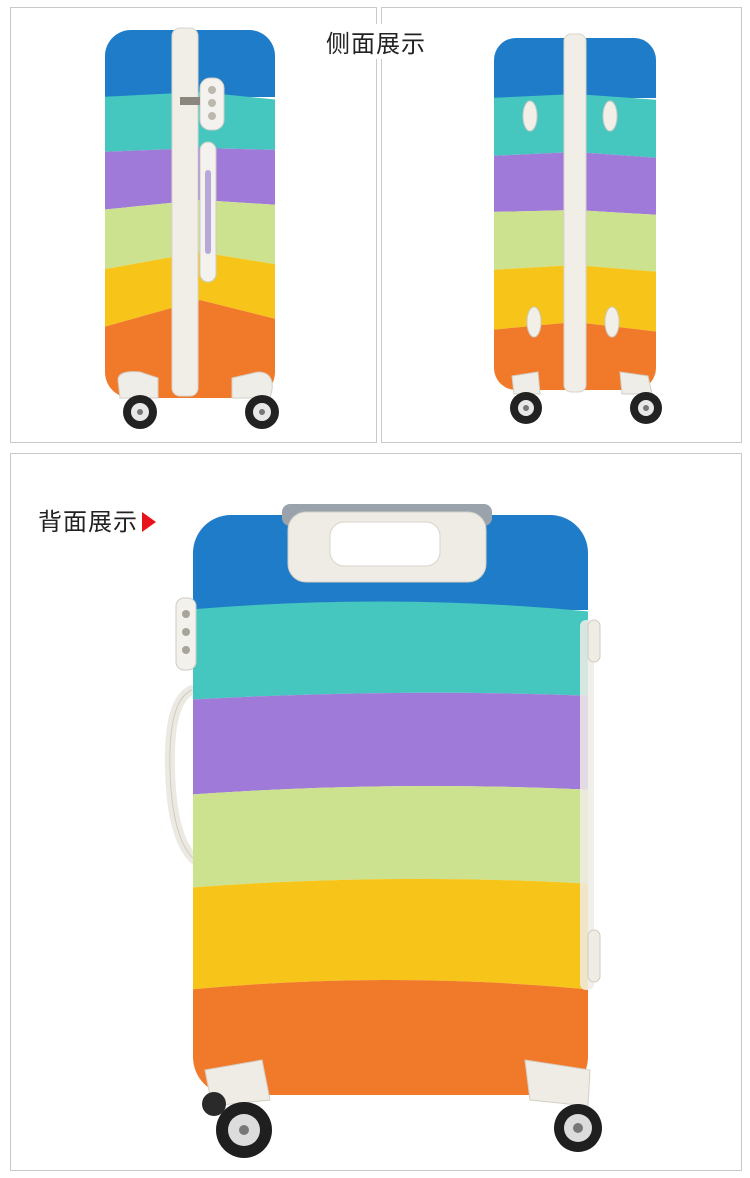 This screenshot has width=750, height=1178. I want to click on stripe-teal, so click(390, 650).